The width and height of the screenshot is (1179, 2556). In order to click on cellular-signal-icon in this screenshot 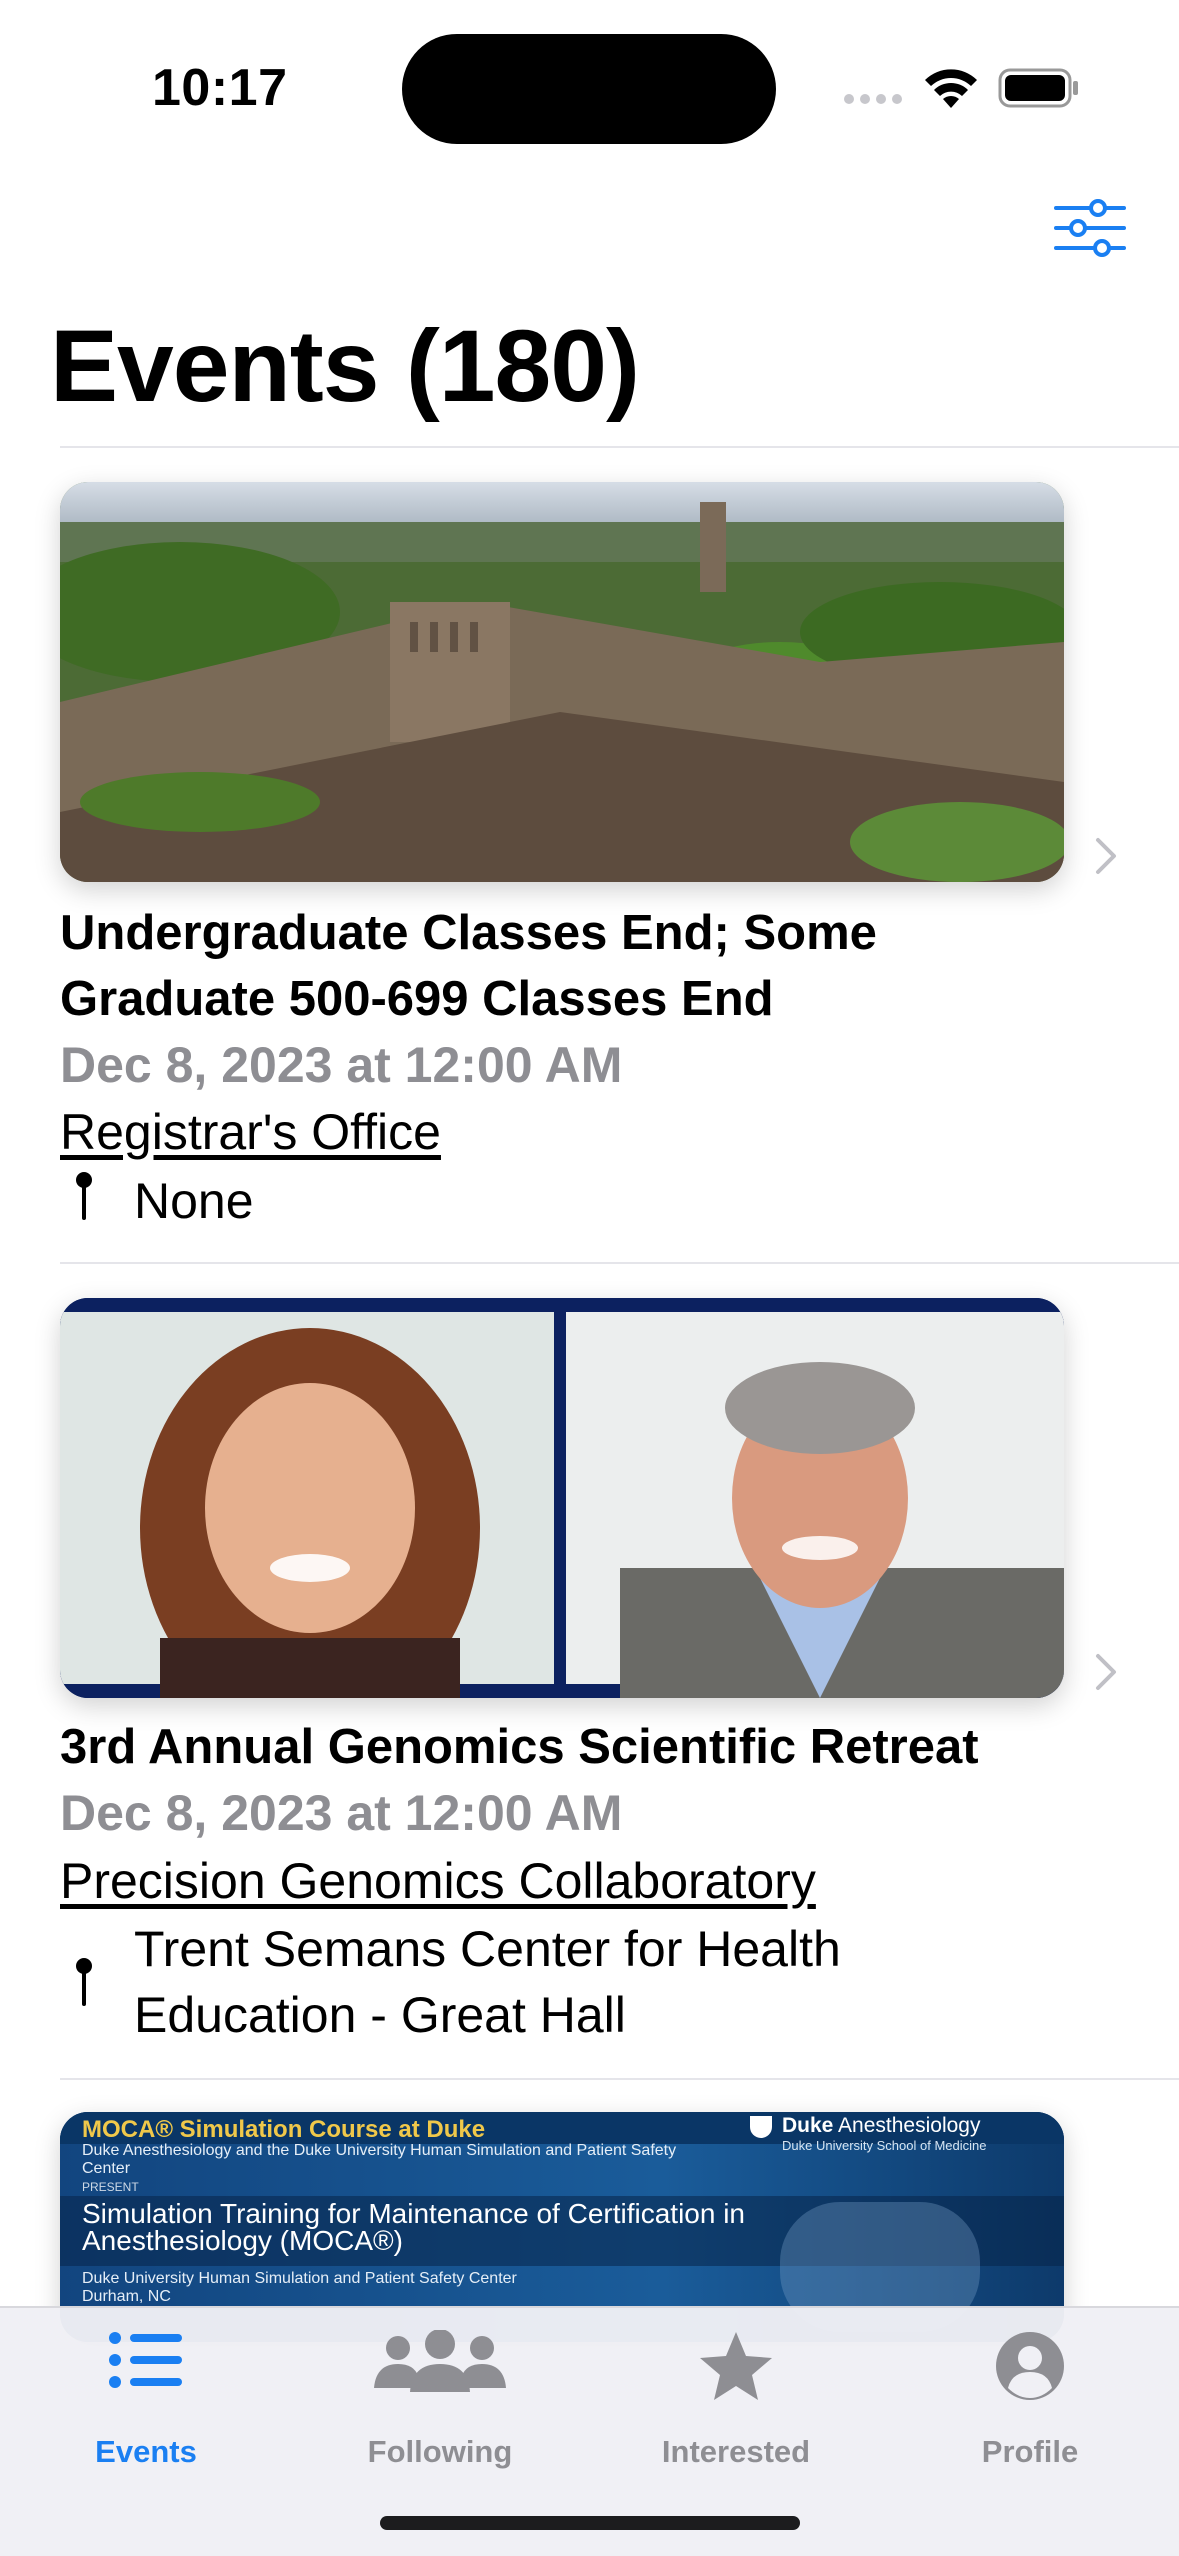, I will do `click(873, 99)`.